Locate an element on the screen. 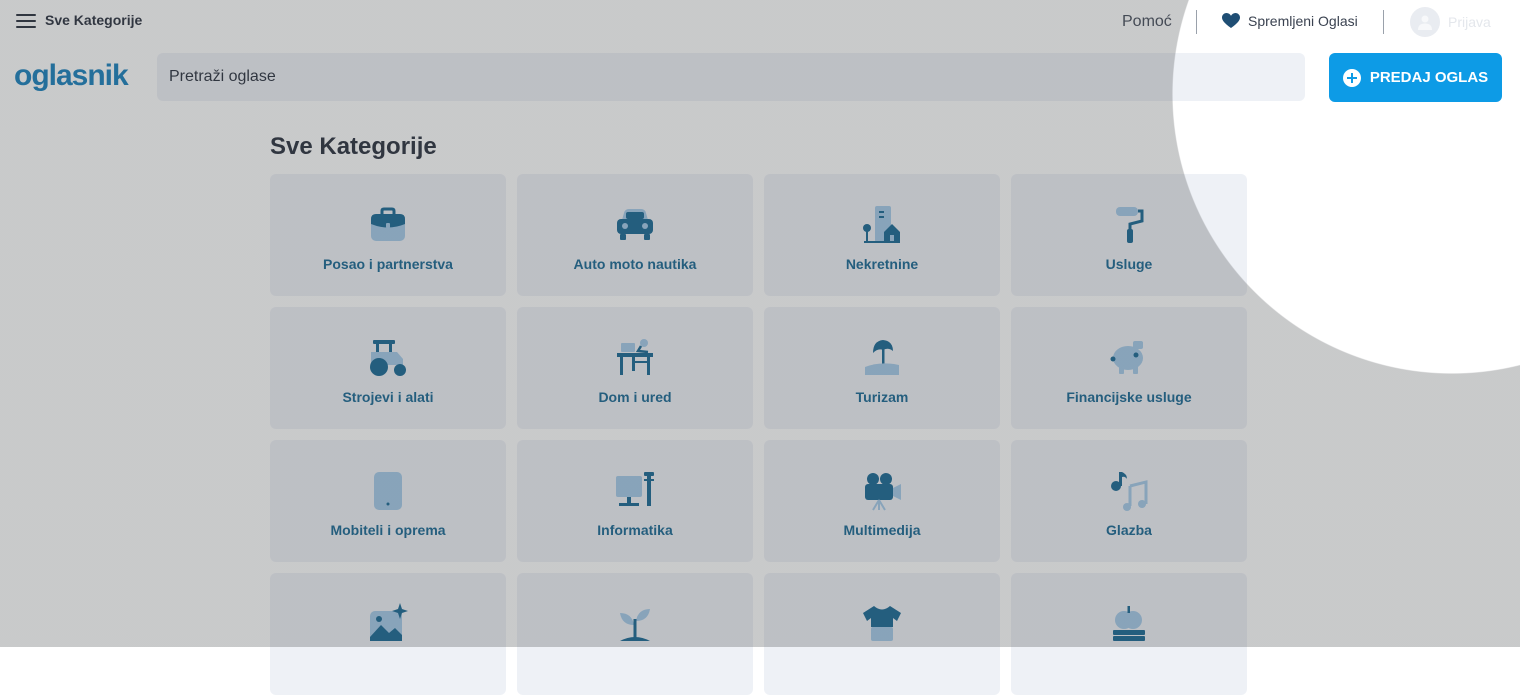 The image size is (1520, 695). category-card: Turizam is located at coordinates (882, 368).